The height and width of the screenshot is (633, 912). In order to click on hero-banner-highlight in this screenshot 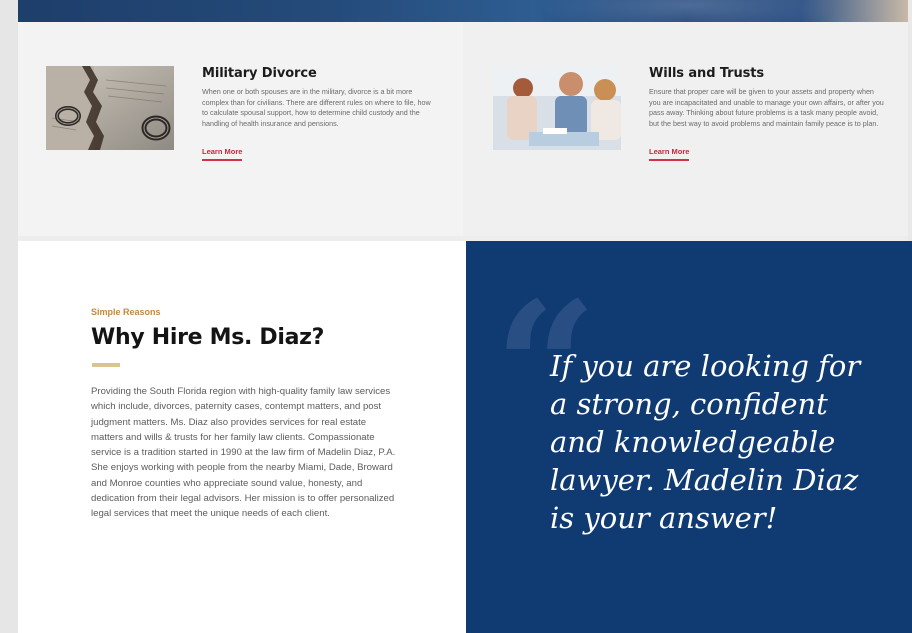, I will do `click(688, 11)`.